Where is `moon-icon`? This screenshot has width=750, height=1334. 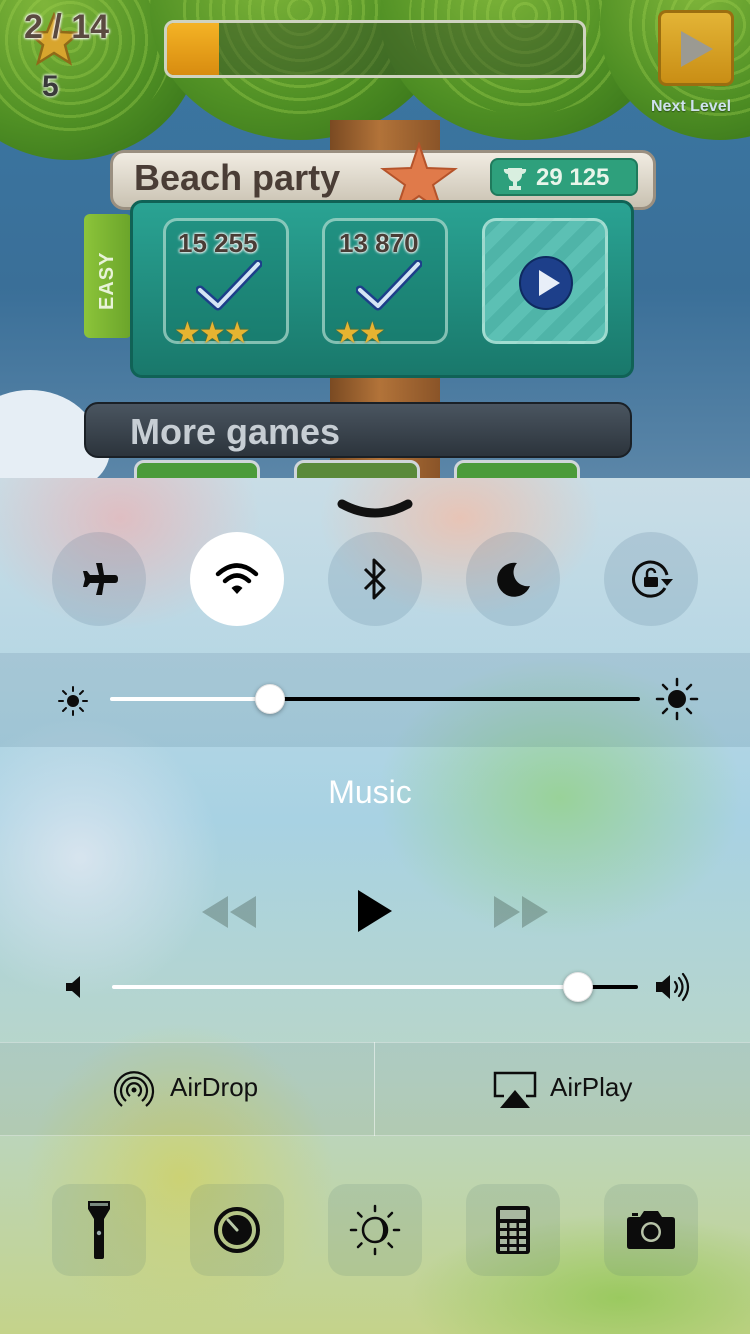 moon-icon is located at coordinates (513, 579).